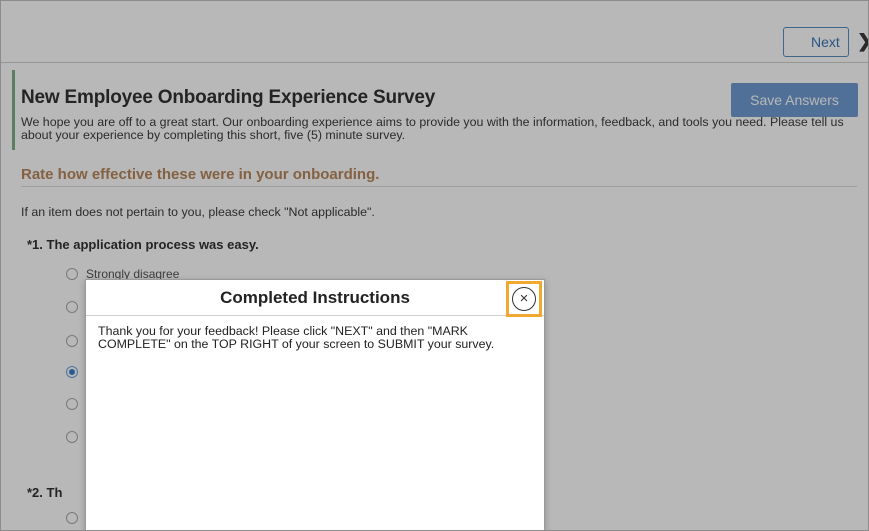 Image resolution: width=869 pixels, height=531 pixels. I want to click on close-button: ×, so click(524, 299).